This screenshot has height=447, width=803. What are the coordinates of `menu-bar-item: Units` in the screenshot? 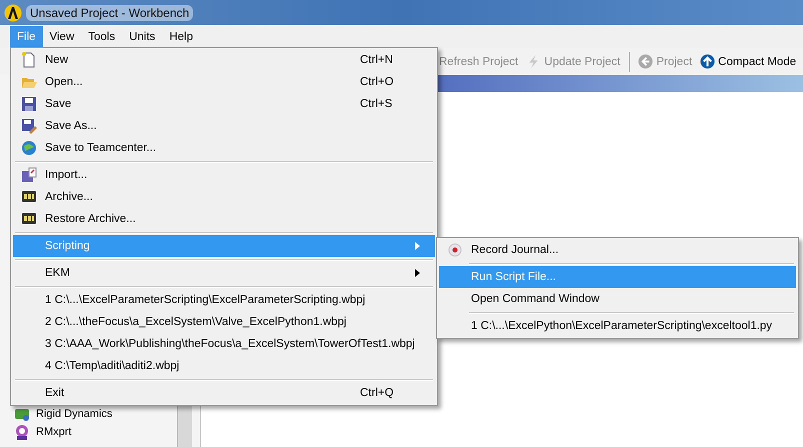 It's located at (142, 37).